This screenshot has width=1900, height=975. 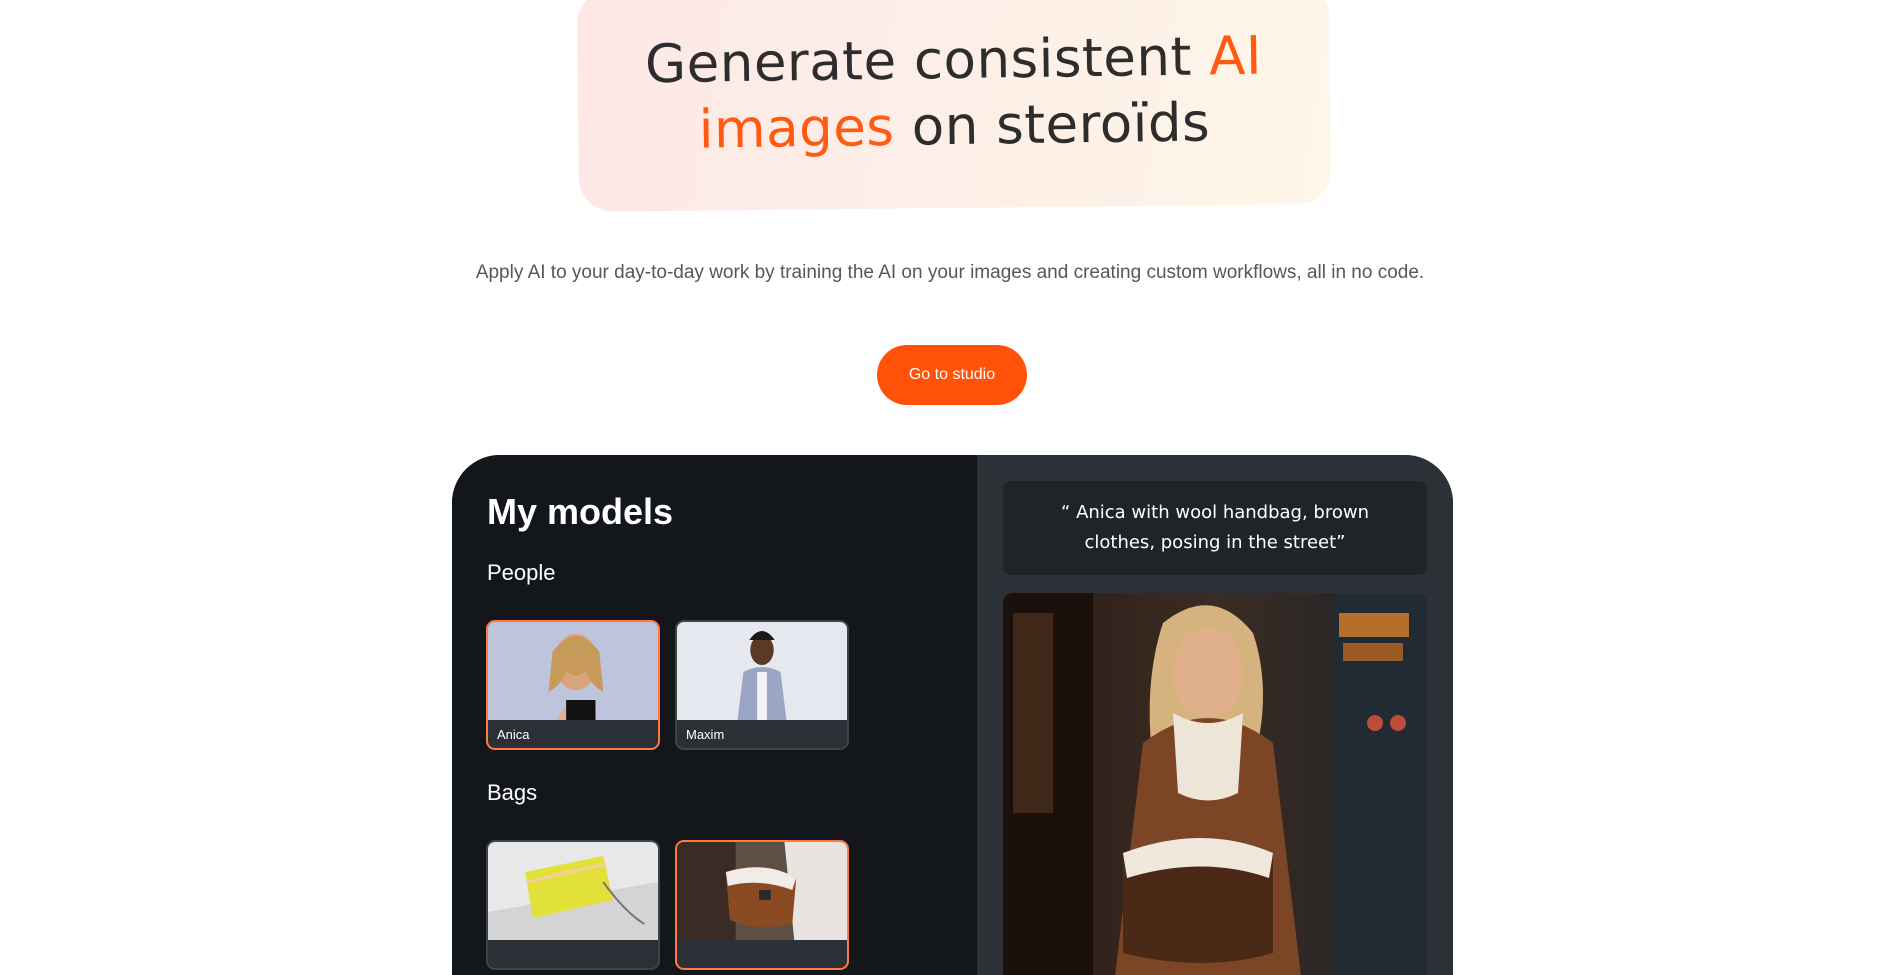 I want to click on hero-title-accent-ai: AI, so click(x=1235, y=56).